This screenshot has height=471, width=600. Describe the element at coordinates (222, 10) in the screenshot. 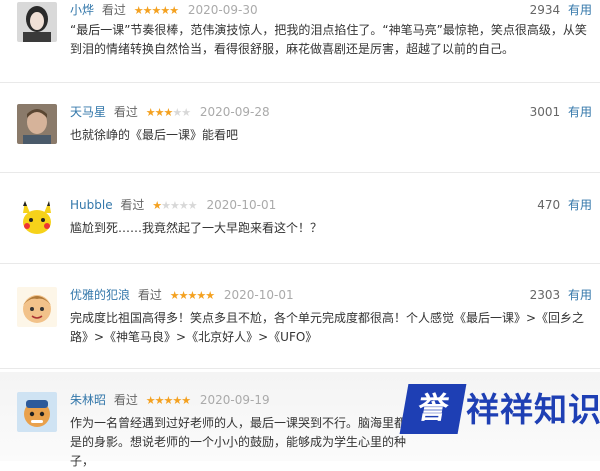

I see `review-date: 2020-09-30` at that location.